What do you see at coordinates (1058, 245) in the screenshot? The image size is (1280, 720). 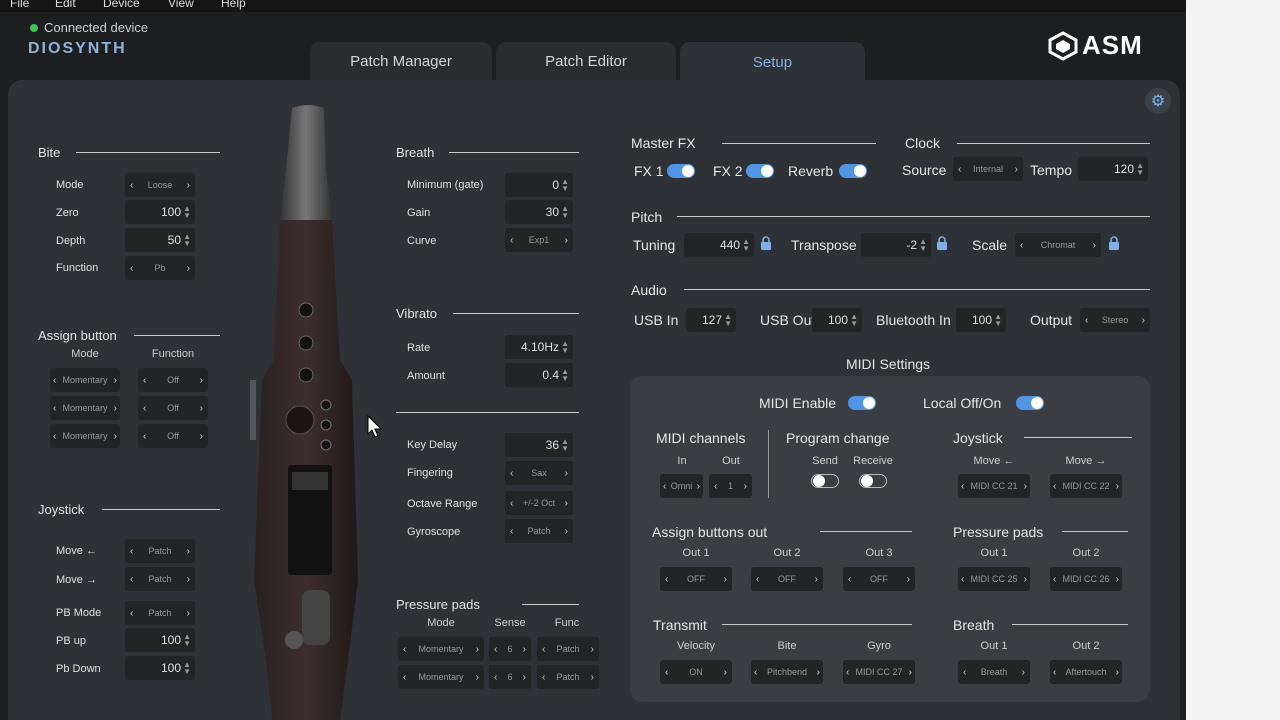 I see `scale-select: ‹ Chromat ›` at bounding box center [1058, 245].